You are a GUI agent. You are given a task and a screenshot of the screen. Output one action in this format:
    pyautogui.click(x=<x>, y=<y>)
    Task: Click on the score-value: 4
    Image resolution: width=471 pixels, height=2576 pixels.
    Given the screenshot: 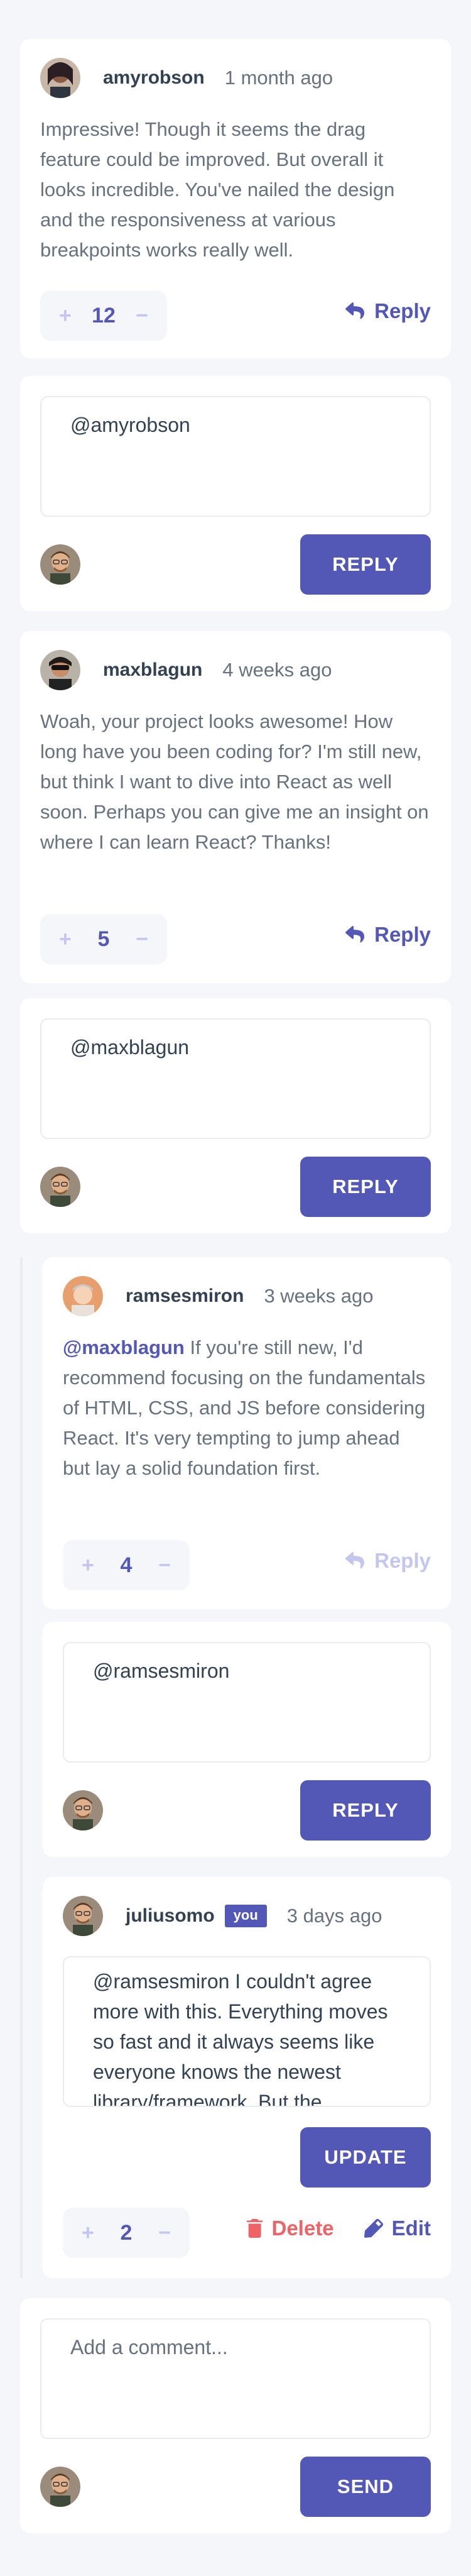 What is the action you would take?
    pyautogui.click(x=126, y=1565)
    